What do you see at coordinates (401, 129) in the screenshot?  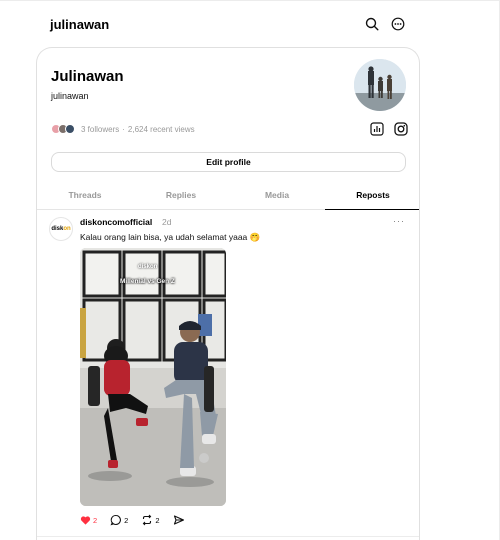 I see `instagram-icon` at bounding box center [401, 129].